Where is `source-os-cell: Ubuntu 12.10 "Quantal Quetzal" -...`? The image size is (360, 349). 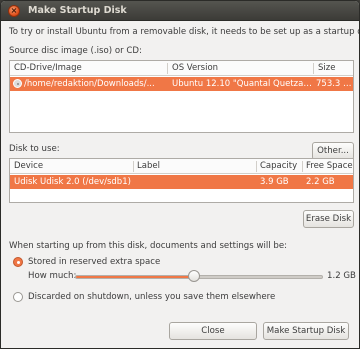
source-os-cell: Ubuntu 12.10 "Quantal Quetzal" -... is located at coordinates (242, 83).